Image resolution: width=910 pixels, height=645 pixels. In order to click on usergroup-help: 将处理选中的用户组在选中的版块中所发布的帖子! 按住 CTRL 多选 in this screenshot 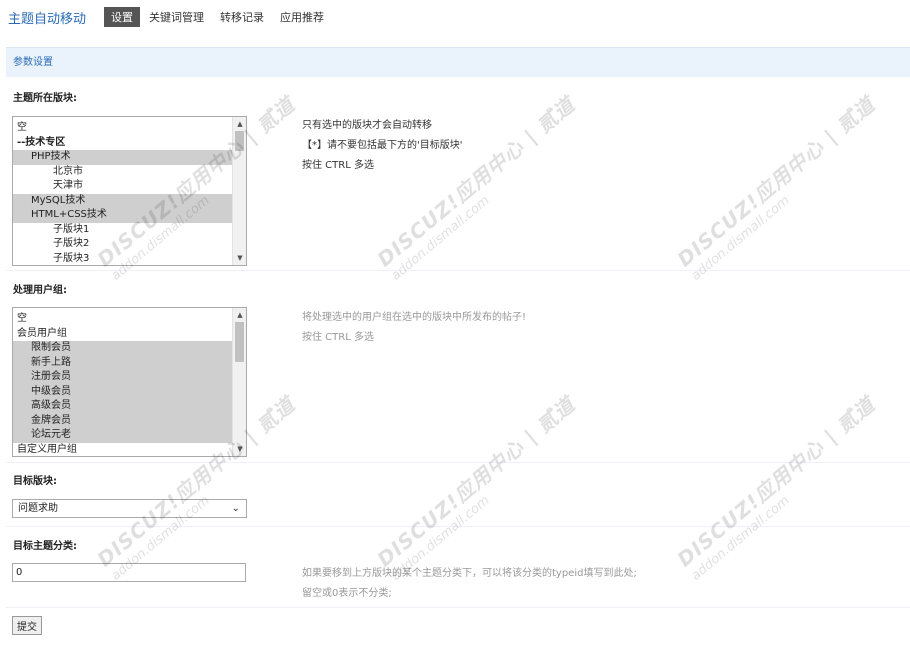, I will do `click(414, 328)`.